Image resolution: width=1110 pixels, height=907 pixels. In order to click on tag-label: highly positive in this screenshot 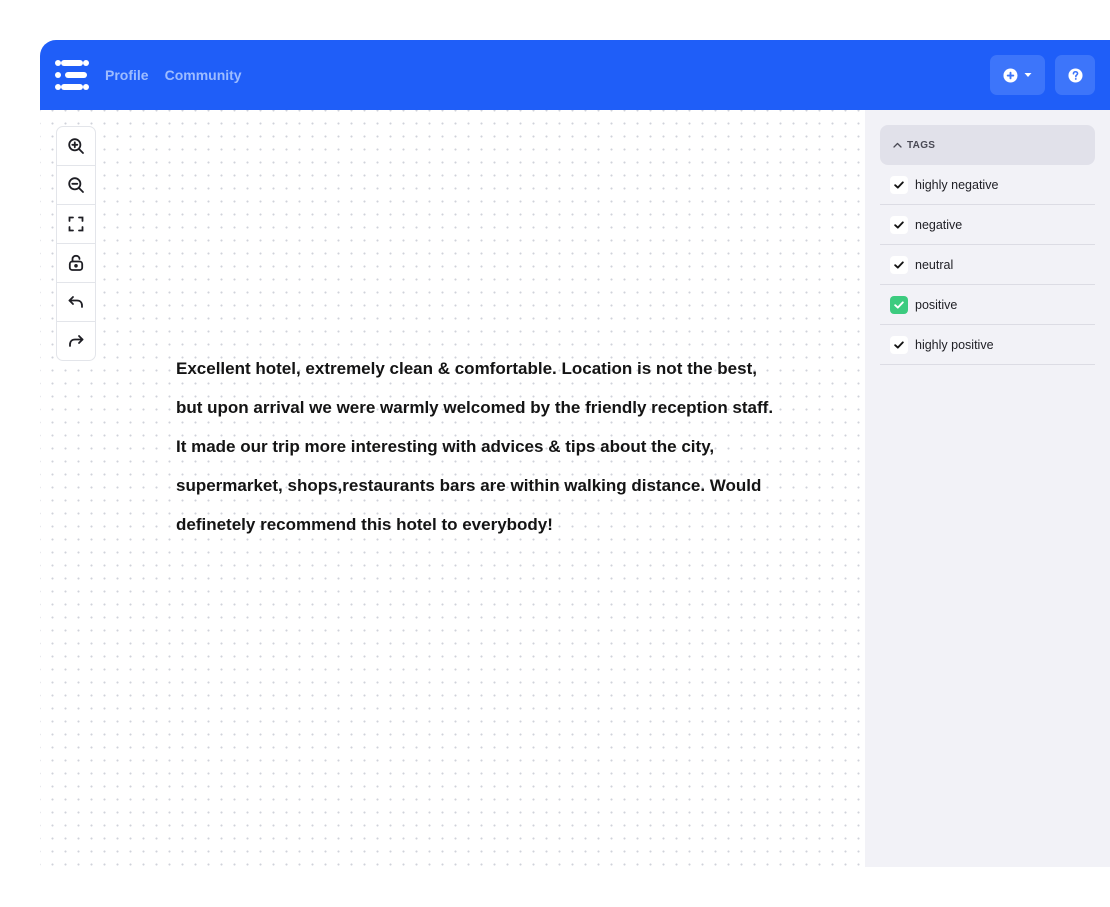, I will do `click(954, 344)`.